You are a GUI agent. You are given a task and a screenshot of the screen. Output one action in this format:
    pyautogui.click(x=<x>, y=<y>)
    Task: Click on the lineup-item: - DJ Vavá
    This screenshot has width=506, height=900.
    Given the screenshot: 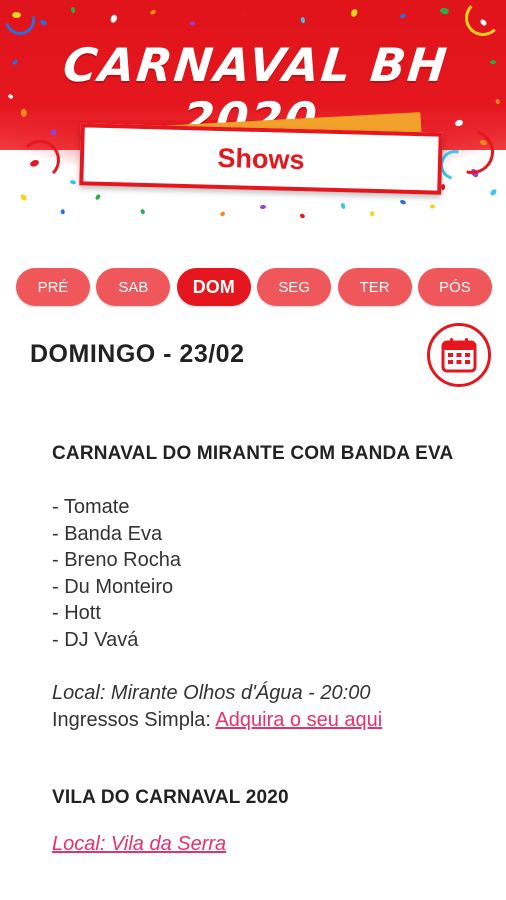 What is the action you would take?
    pyautogui.click(x=95, y=639)
    